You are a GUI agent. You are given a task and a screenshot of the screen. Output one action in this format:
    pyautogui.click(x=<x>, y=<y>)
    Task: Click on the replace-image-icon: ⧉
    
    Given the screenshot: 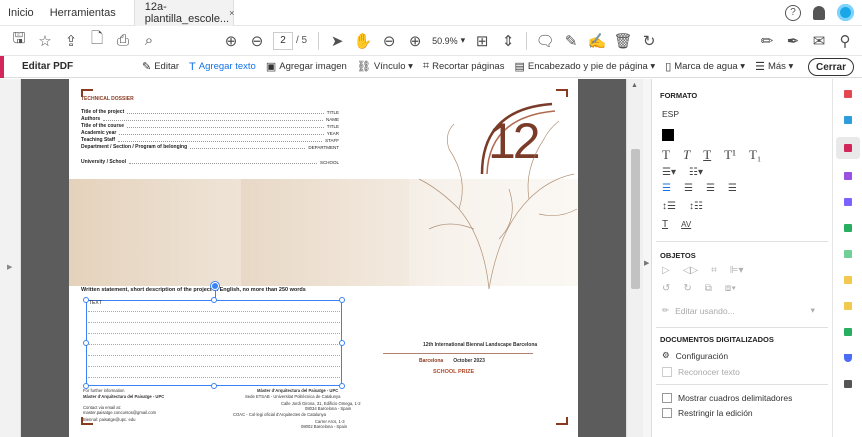 What is the action you would take?
    pyautogui.click(x=708, y=288)
    